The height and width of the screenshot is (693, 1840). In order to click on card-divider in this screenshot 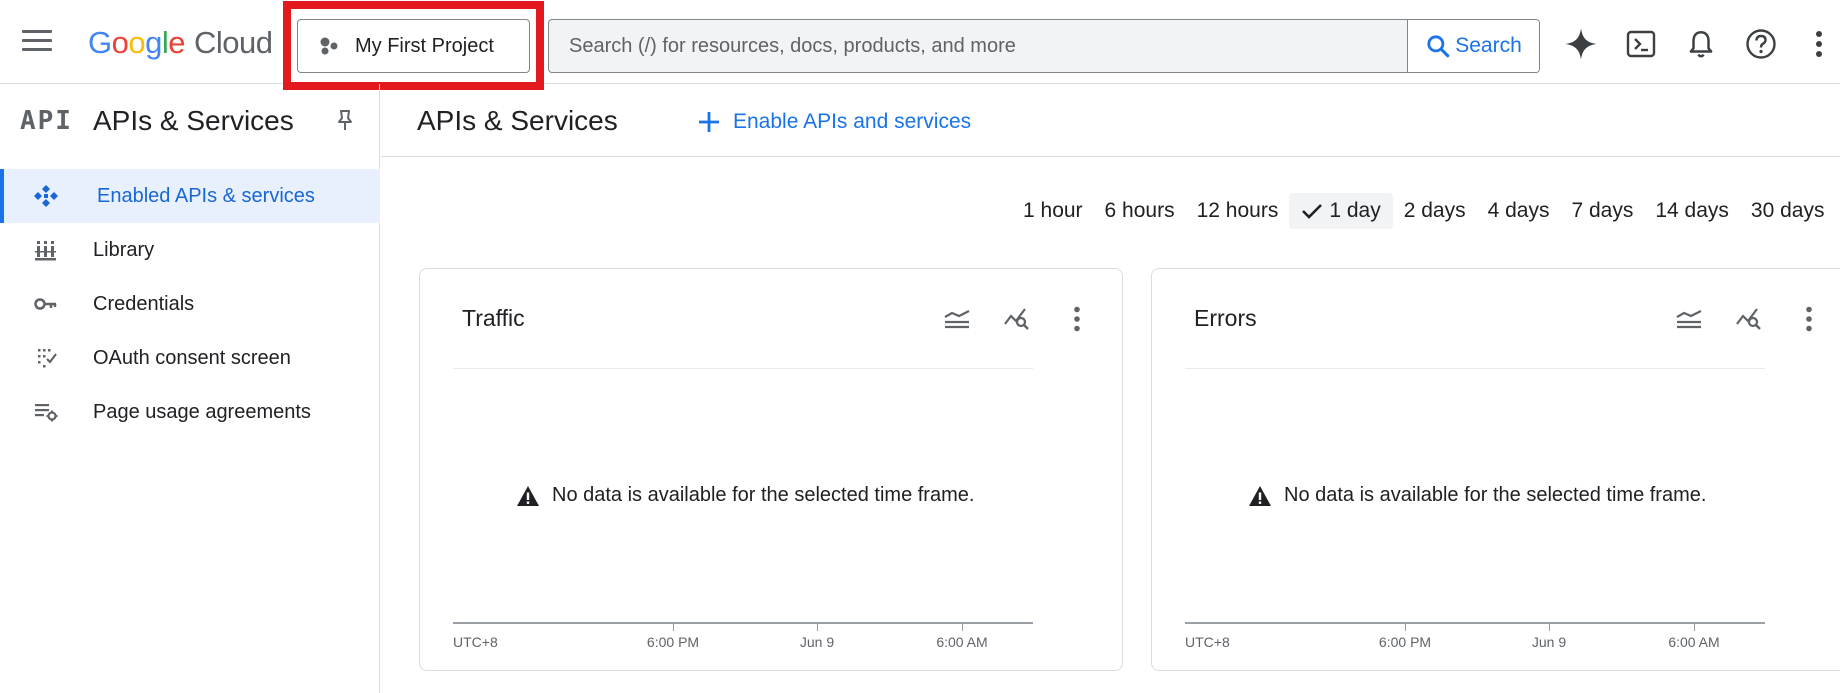, I will do `click(1475, 368)`.